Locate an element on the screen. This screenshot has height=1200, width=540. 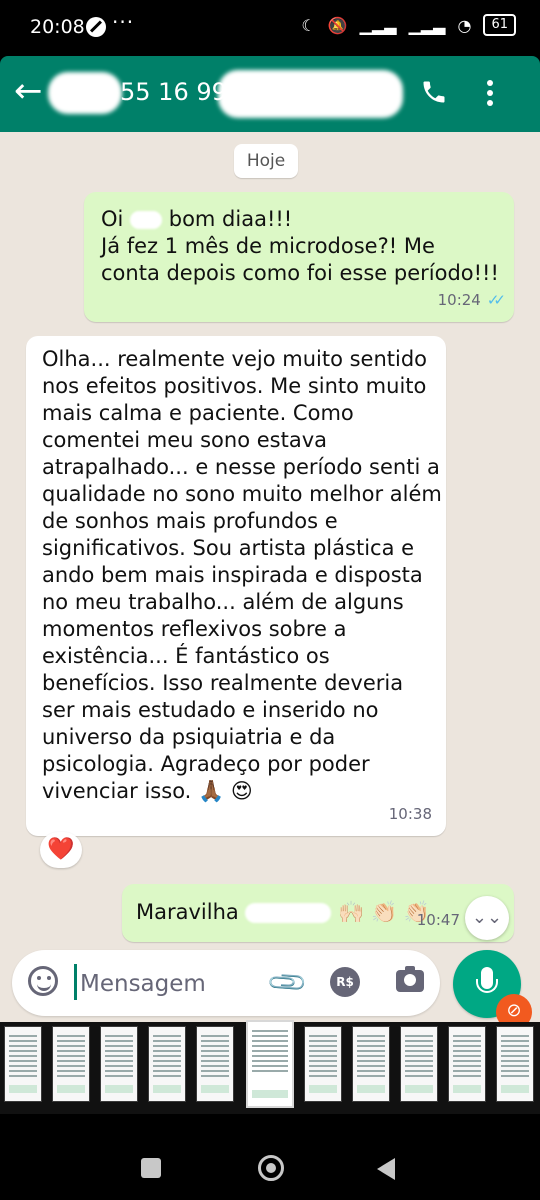
message-composer: 📎 R$ is located at coordinates (226, 983).